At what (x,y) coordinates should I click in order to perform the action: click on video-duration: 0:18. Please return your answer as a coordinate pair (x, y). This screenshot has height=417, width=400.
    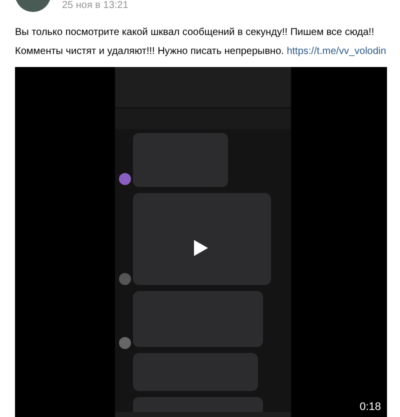
    Looking at the image, I should click on (370, 407).